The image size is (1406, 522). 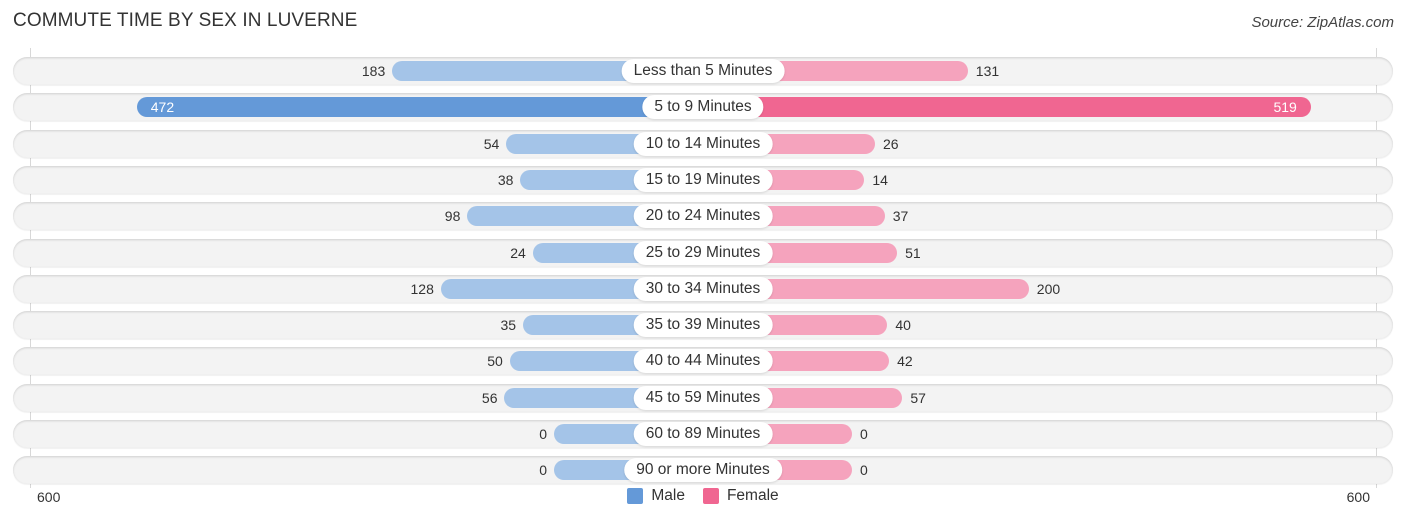 I want to click on bar-male, so click(x=419, y=107).